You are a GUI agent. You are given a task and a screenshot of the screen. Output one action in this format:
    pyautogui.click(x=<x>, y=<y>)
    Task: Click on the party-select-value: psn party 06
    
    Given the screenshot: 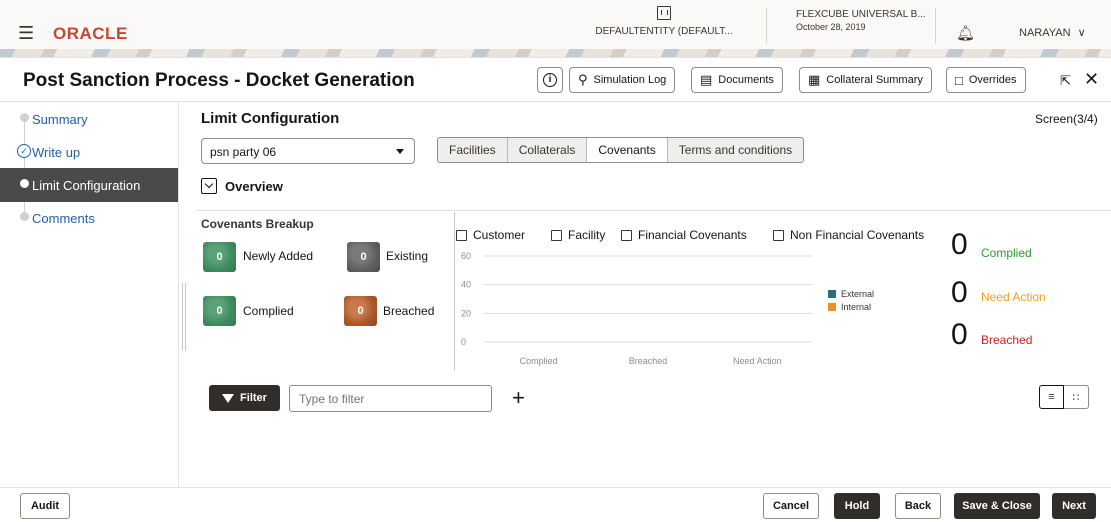 What is the action you would take?
    pyautogui.click(x=243, y=152)
    